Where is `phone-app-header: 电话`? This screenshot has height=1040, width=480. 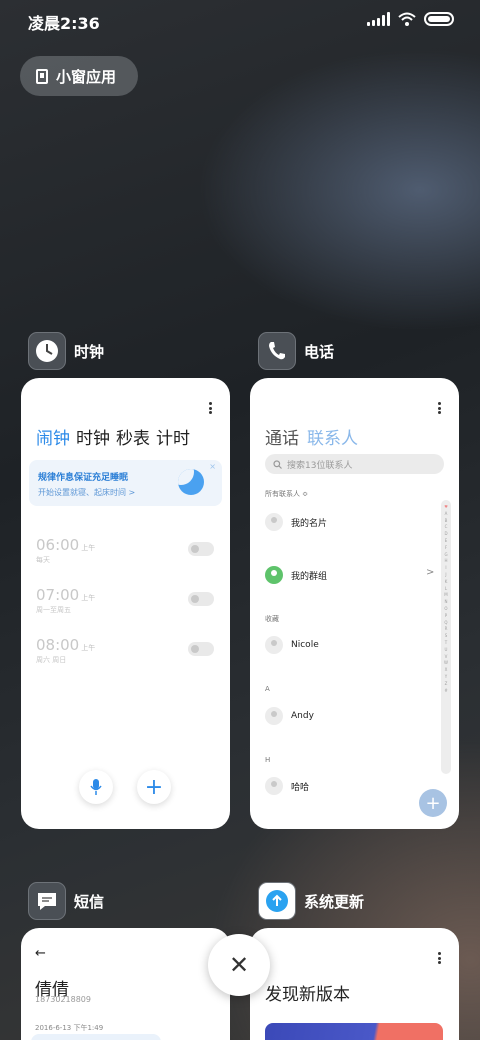
phone-app-header: 电话 is located at coordinates (296, 351).